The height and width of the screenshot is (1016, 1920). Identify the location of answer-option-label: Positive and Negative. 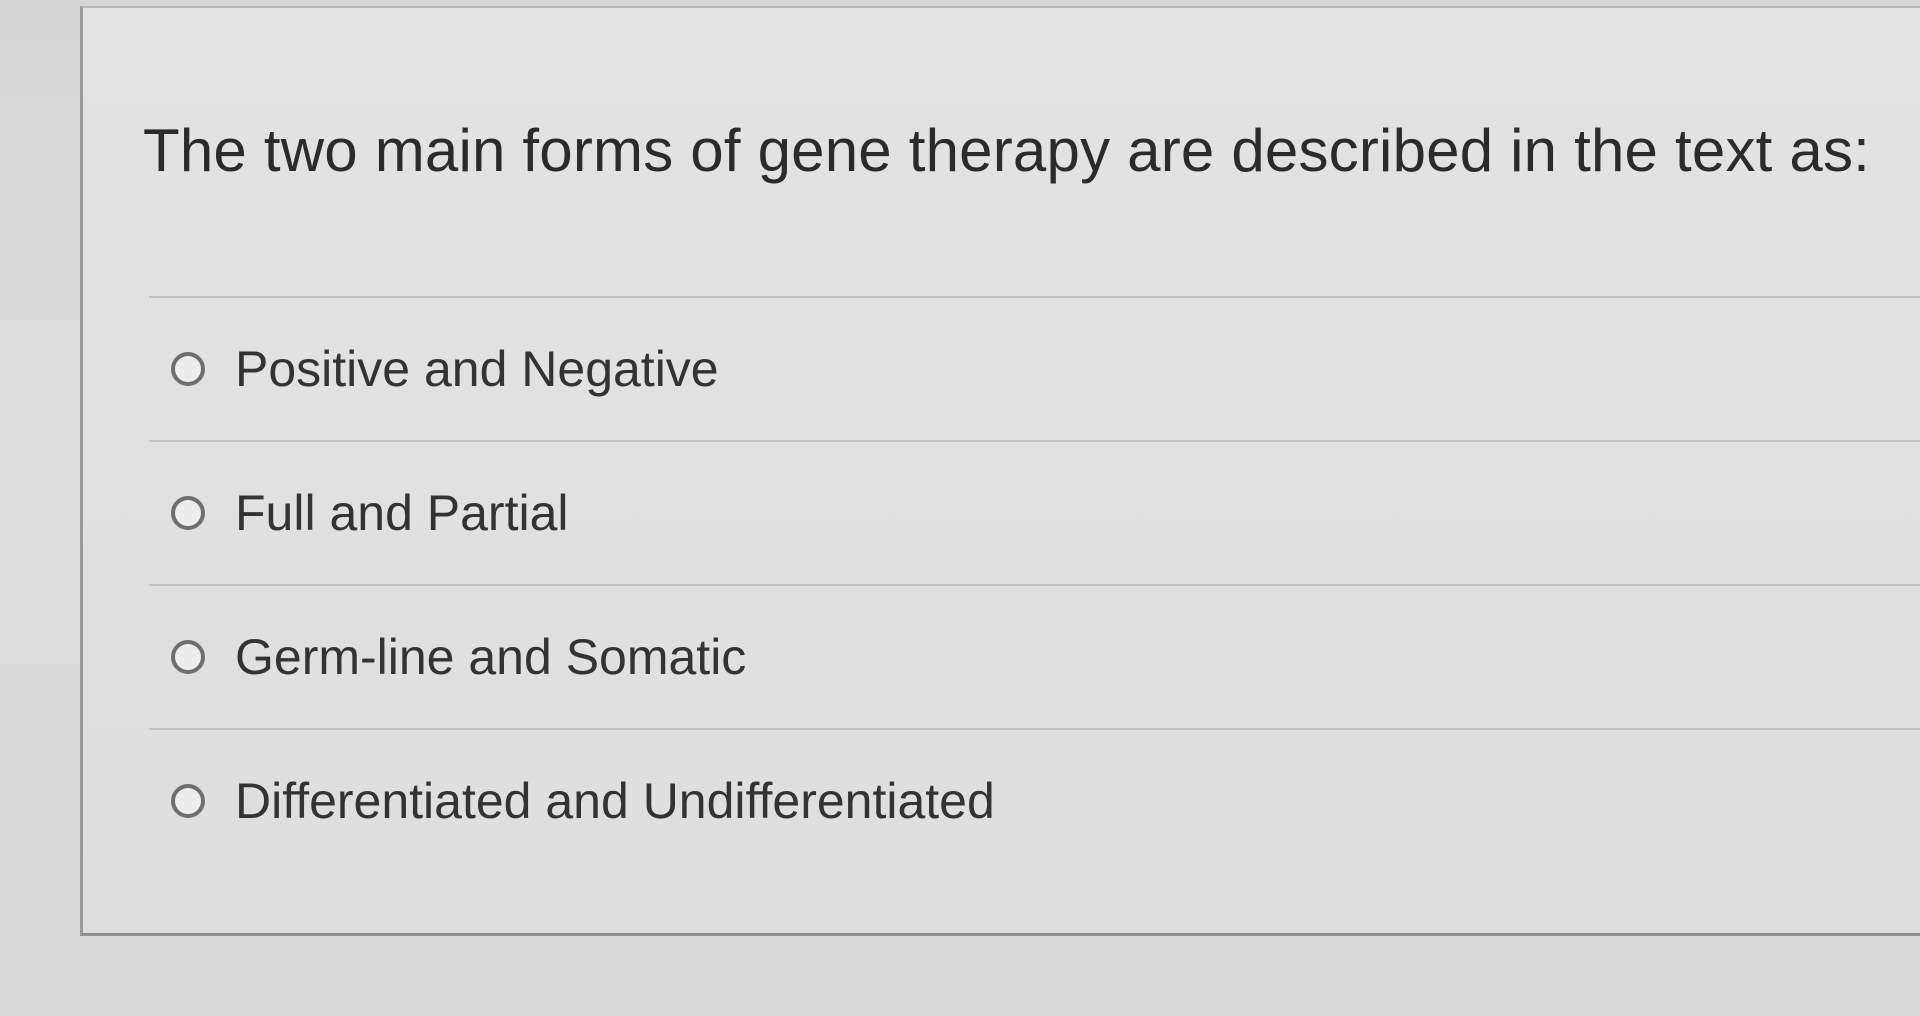
(477, 369).